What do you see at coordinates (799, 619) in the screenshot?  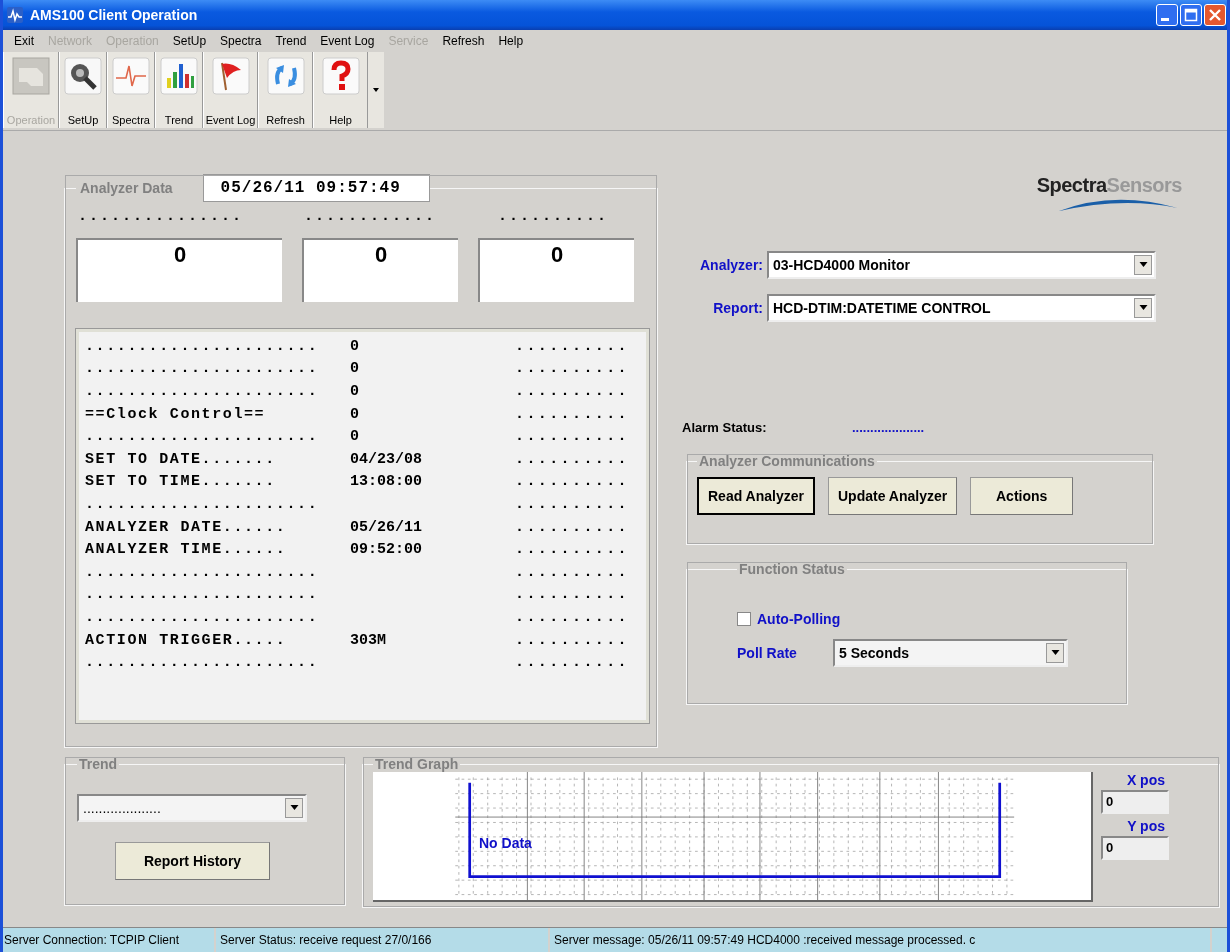 I see `auto-polling-label: Auto-Polling` at bounding box center [799, 619].